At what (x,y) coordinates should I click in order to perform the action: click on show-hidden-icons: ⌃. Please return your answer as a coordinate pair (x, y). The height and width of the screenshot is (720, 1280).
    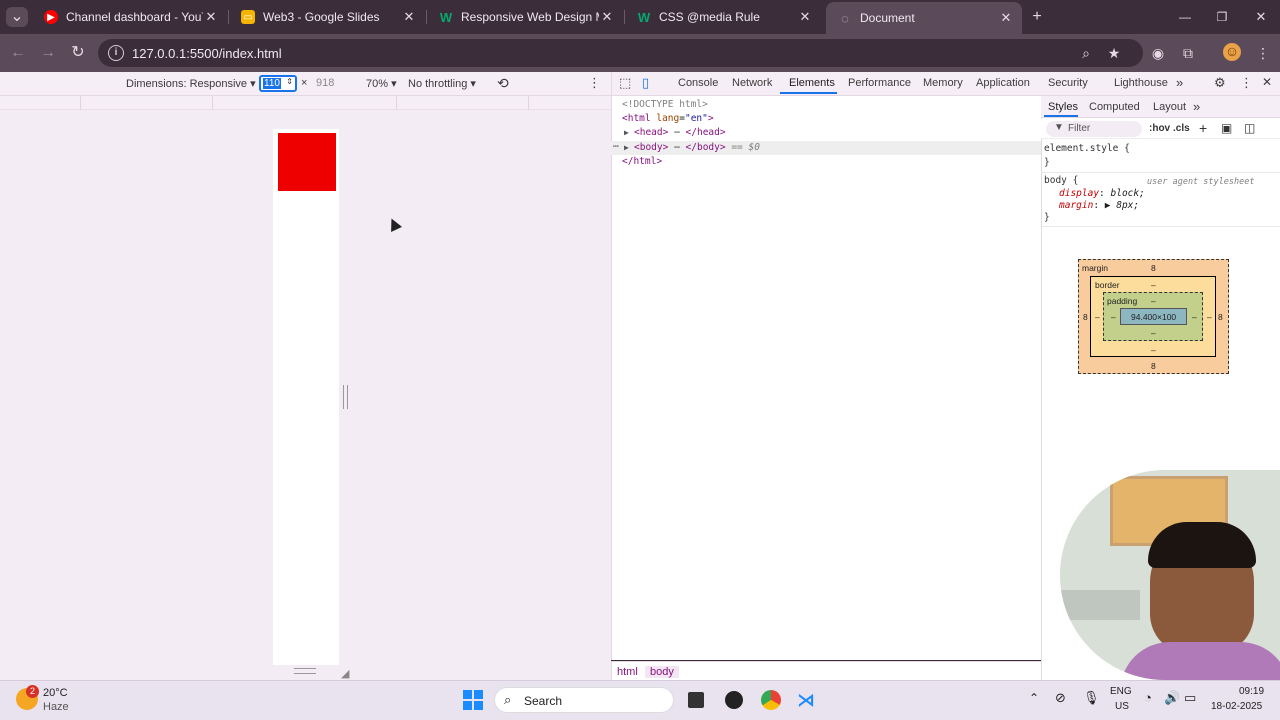
    Looking at the image, I should click on (1034, 698).